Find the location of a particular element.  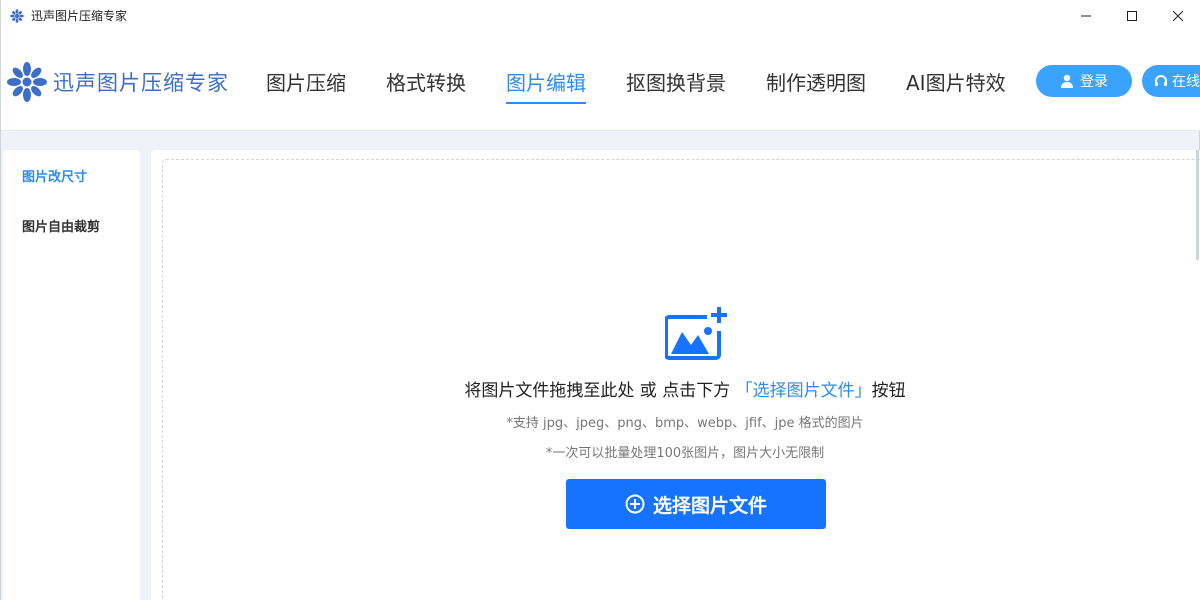

close-button is located at coordinates (1177, 15).